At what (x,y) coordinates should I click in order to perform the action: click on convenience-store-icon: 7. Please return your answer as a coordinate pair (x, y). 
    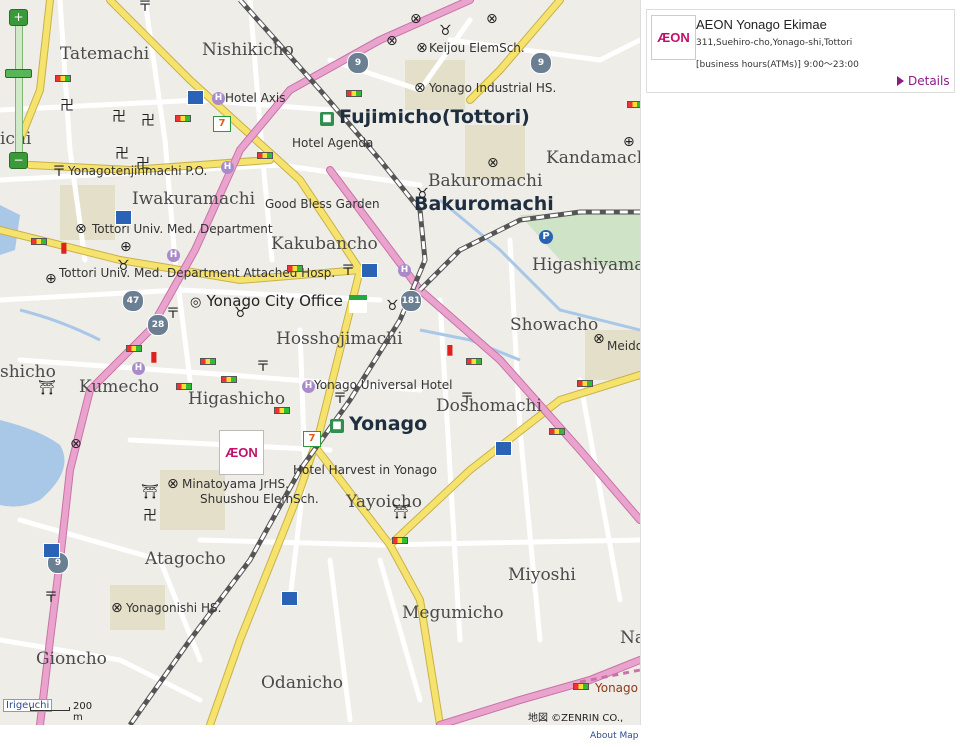
    Looking at the image, I should click on (222, 124).